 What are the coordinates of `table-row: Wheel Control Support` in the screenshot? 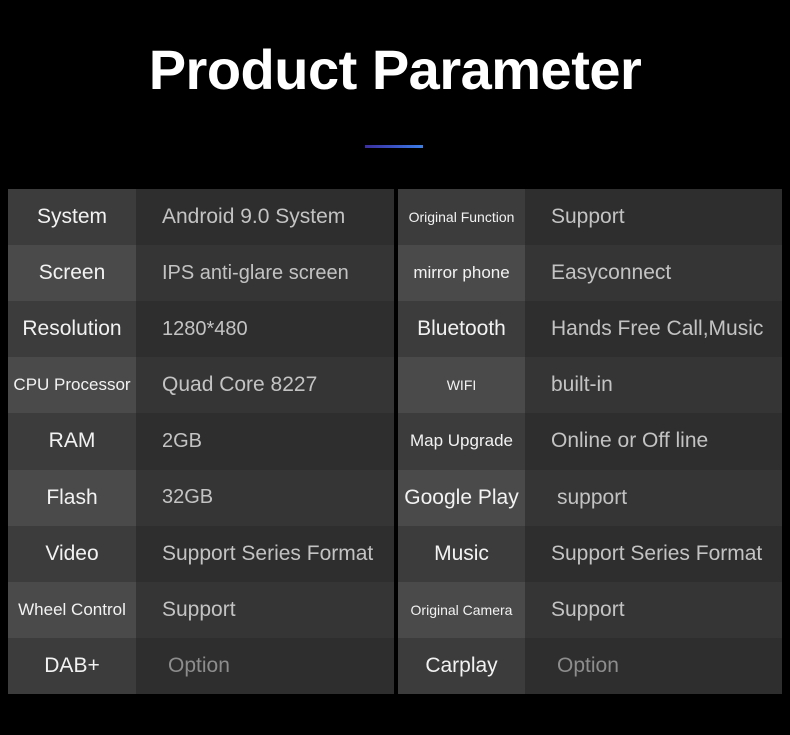 It's located at (201, 609).